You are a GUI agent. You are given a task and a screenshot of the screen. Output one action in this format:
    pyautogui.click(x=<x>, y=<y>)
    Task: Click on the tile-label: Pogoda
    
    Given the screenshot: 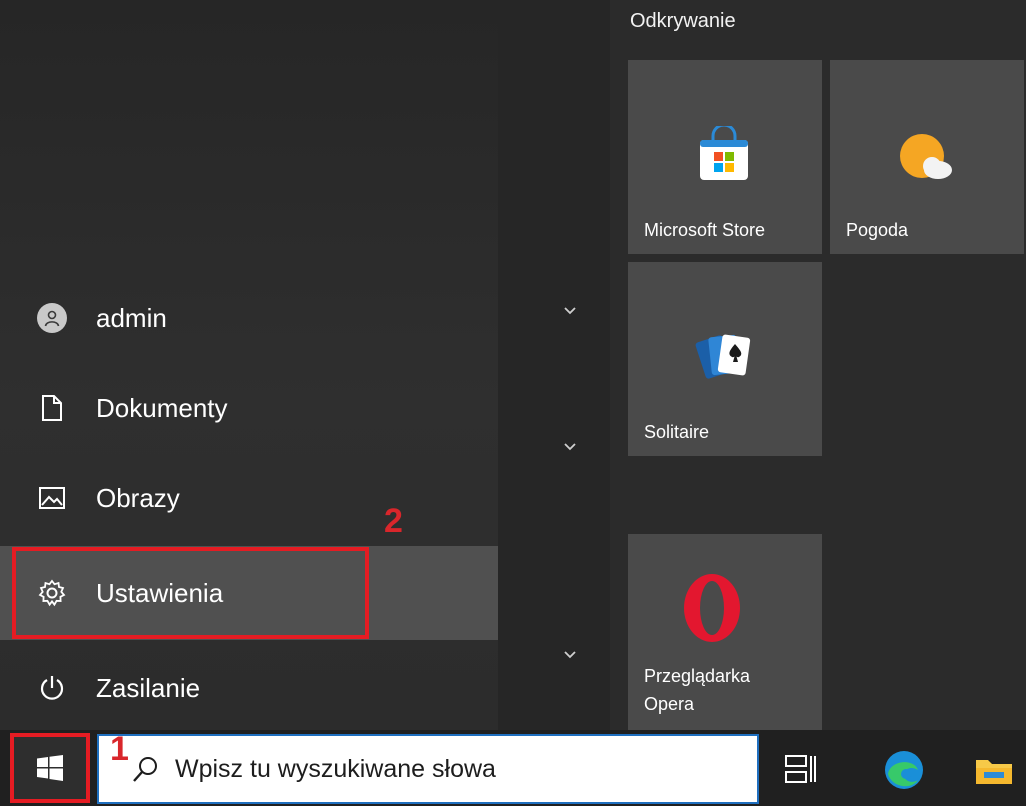 What is the action you would take?
    pyautogui.click(x=877, y=230)
    